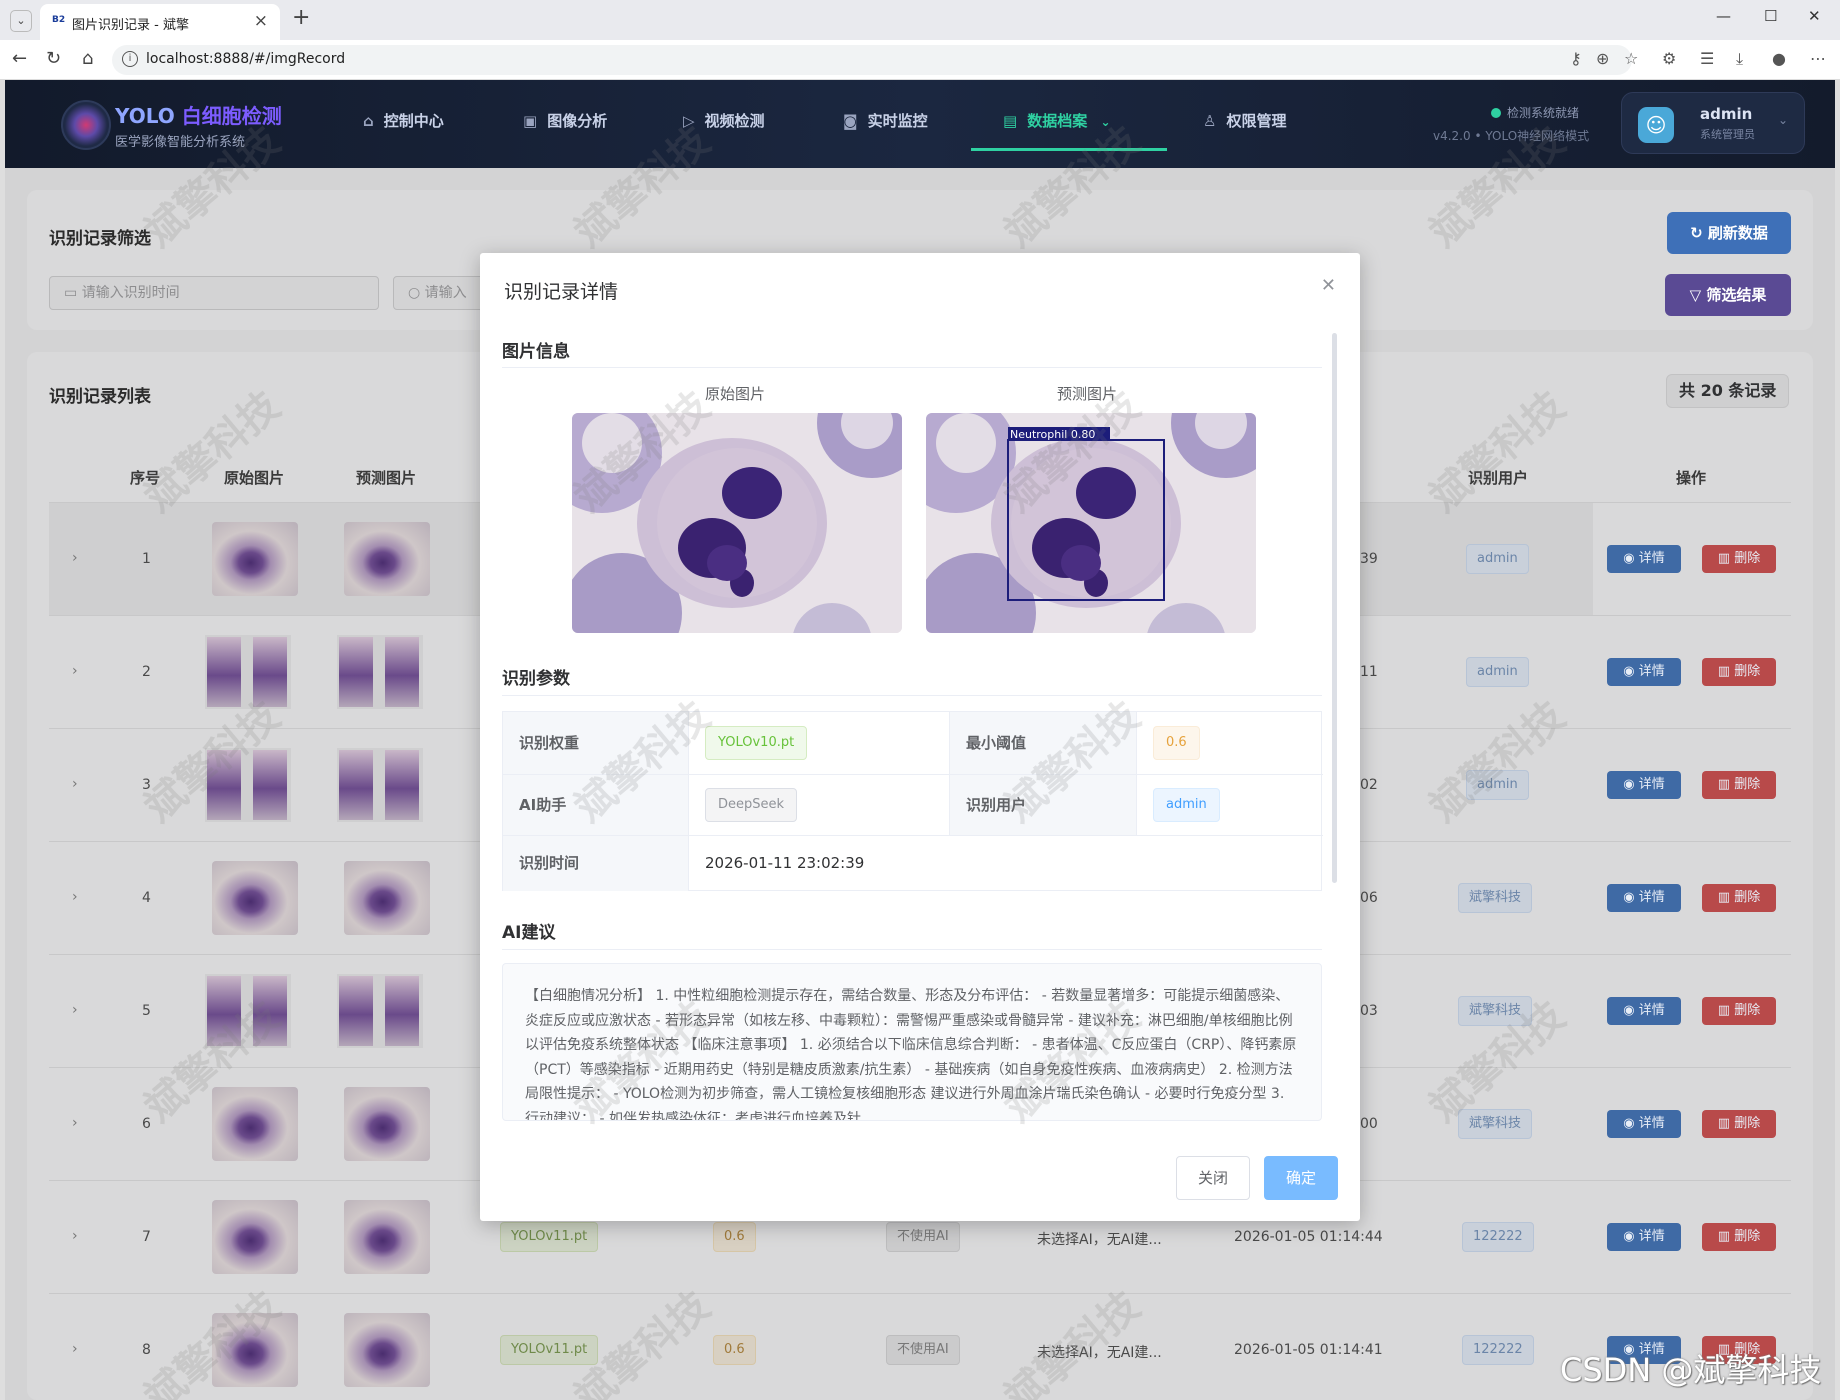 Image resolution: width=1840 pixels, height=1400 pixels. What do you see at coordinates (1498, 1350) in the screenshot?
I see `user-tag: 122222` at bounding box center [1498, 1350].